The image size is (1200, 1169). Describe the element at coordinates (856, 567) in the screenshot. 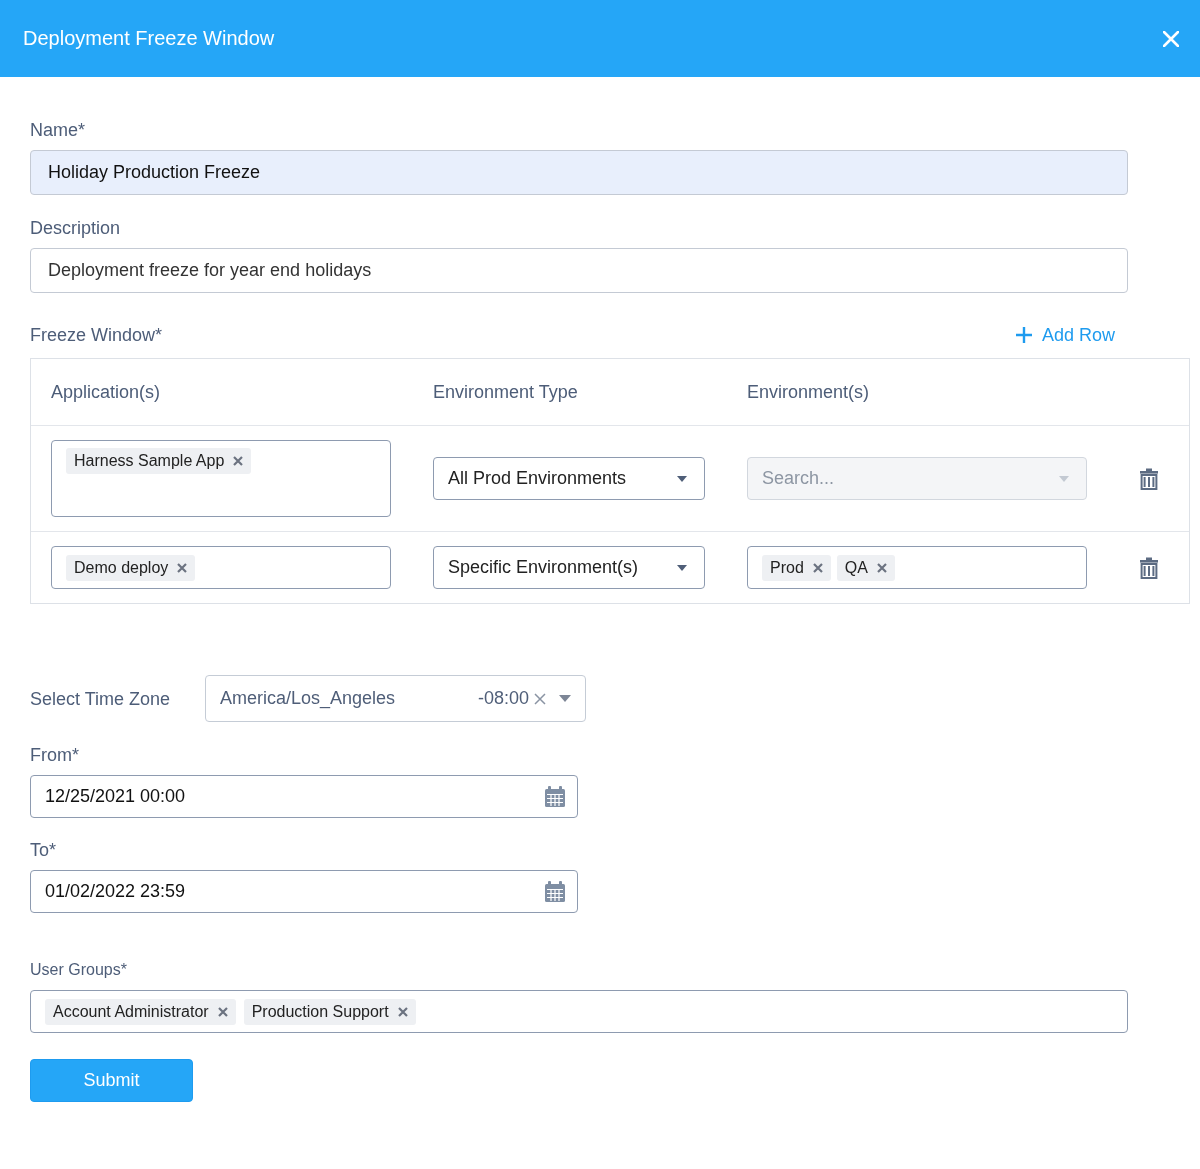

I see `chip-label: QA` at that location.